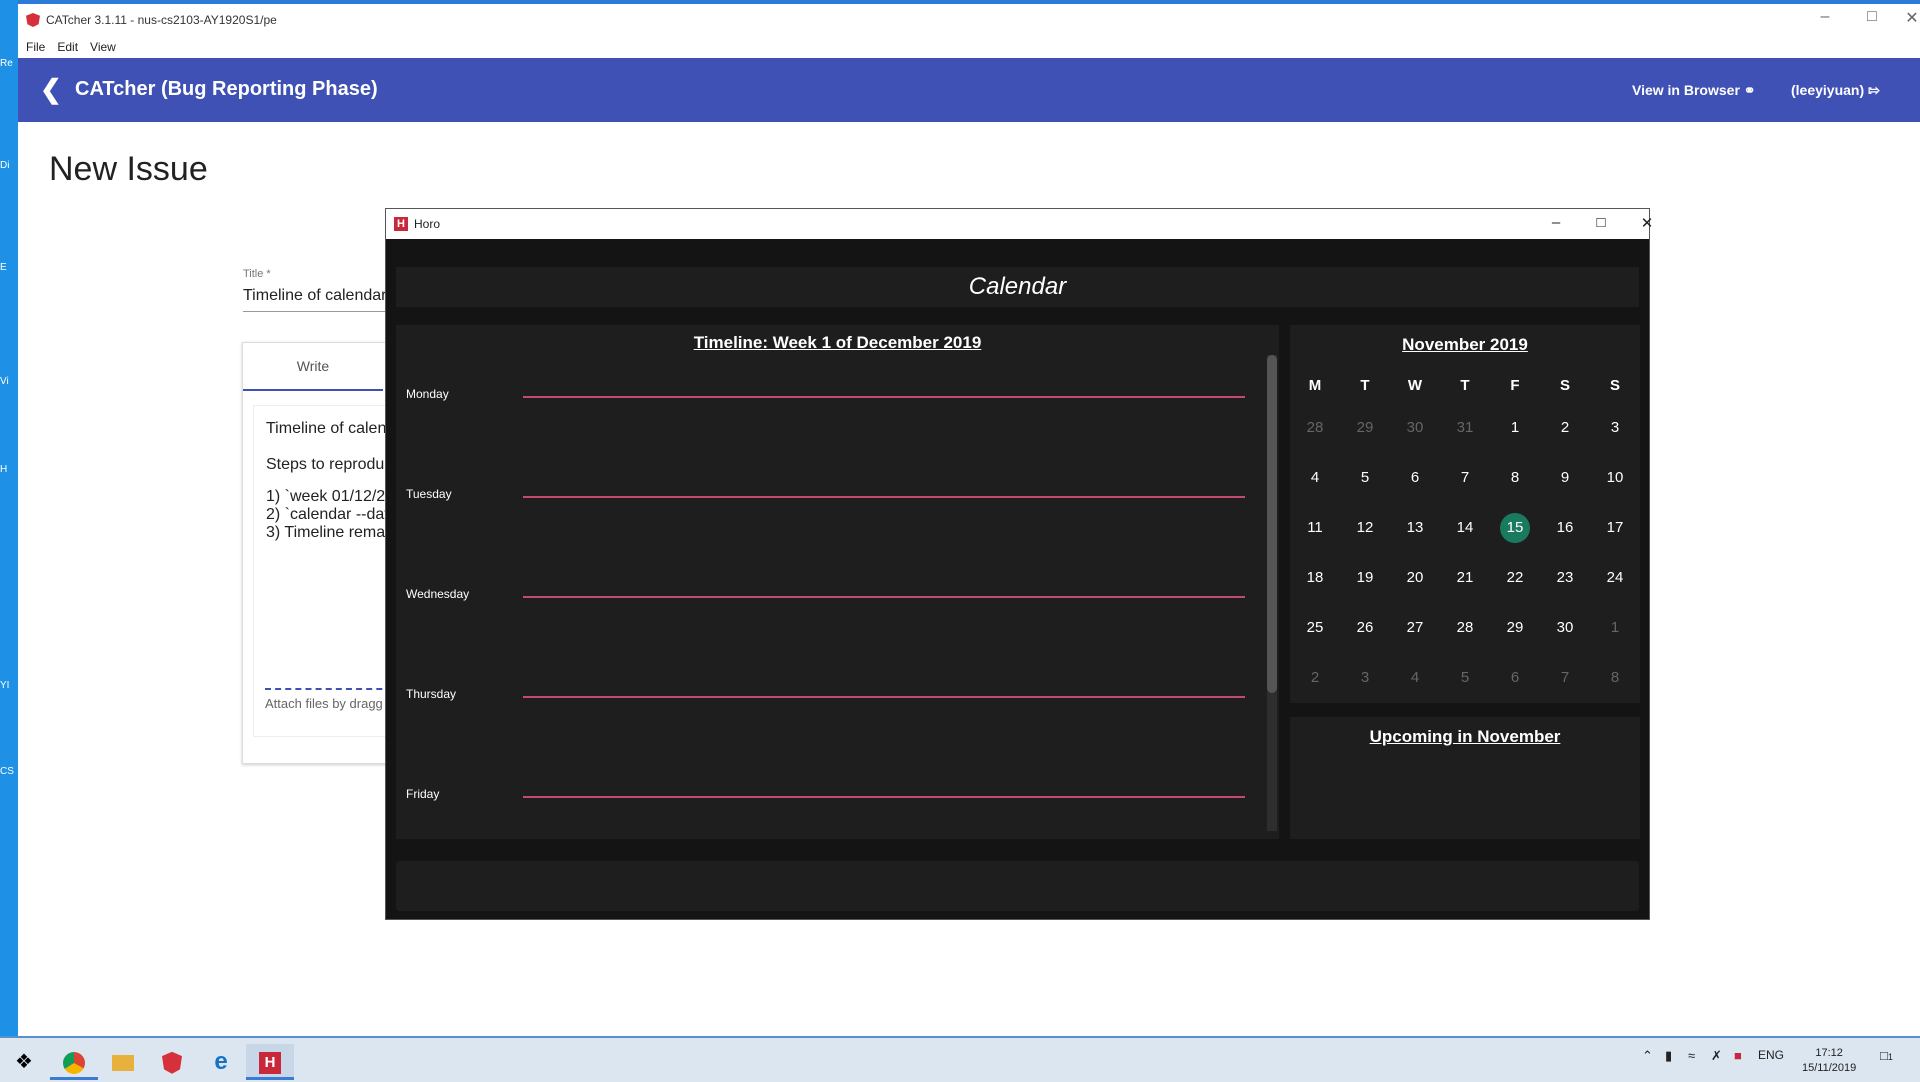 The height and width of the screenshot is (1082, 1920). What do you see at coordinates (1771, 1055) in the screenshot?
I see `language-indicator: ENG` at bounding box center [1771, 1055].